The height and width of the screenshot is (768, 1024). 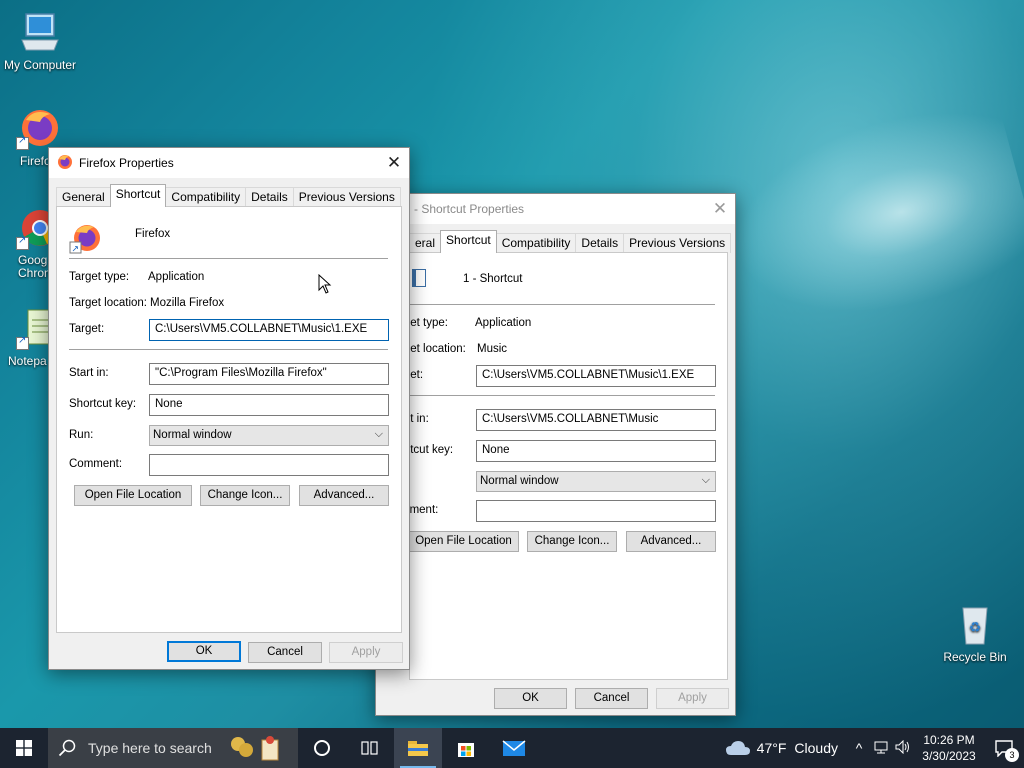 I want to click on start-button, so click(x=24, y=748).